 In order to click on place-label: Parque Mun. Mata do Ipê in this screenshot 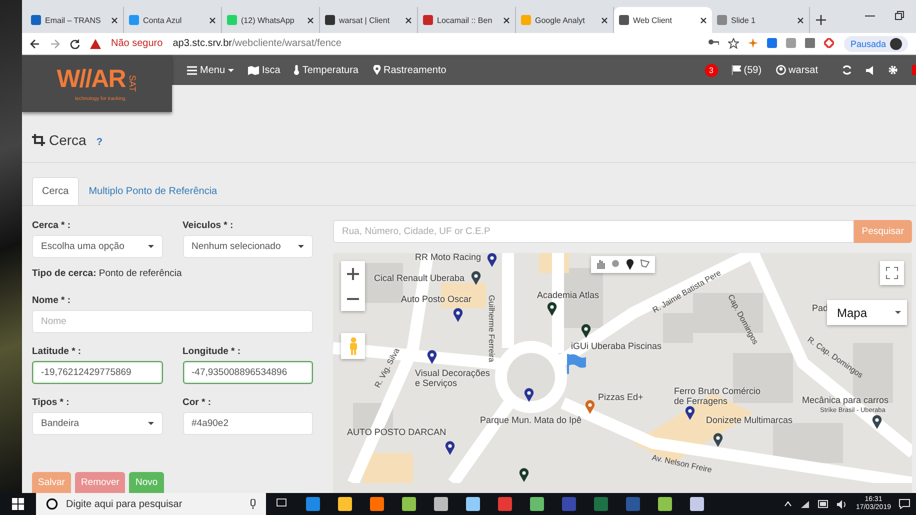, I will do `click(531, 421)`.